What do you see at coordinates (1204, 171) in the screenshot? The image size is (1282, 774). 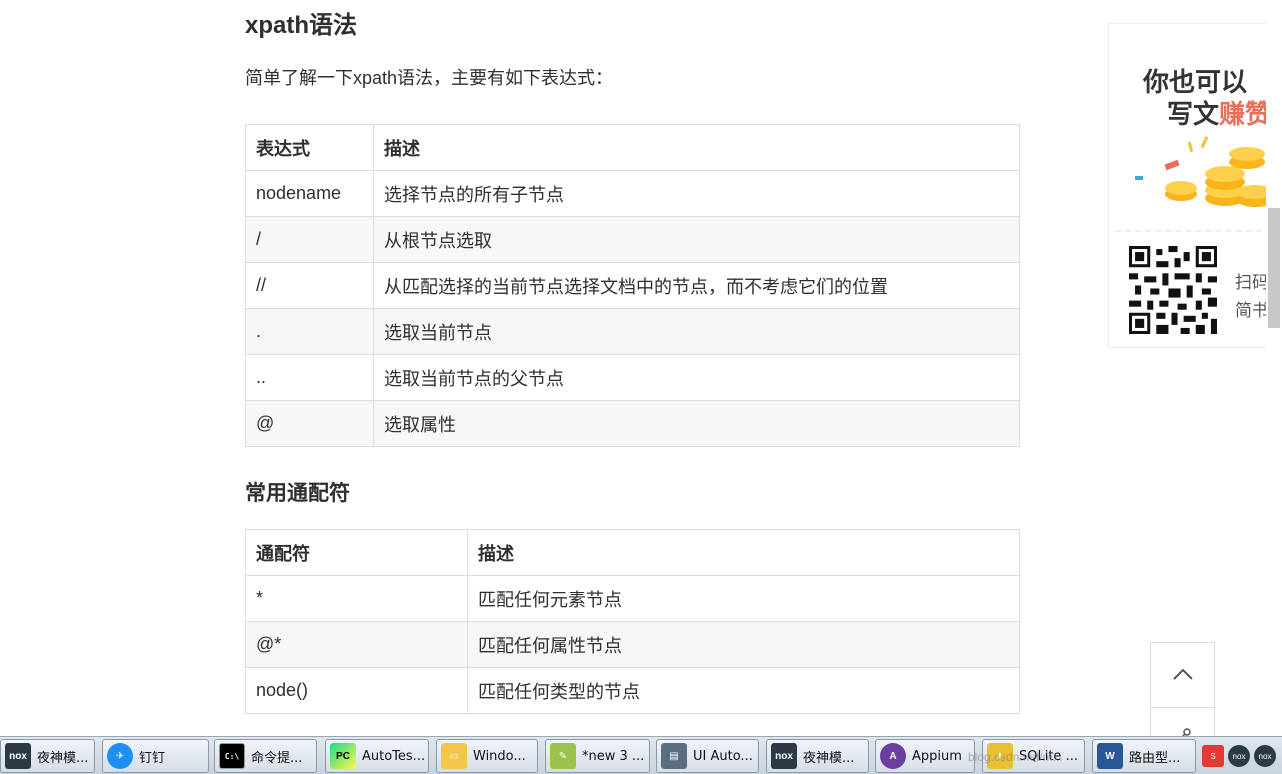 I see `coins-illustration` at bounding box center [1204, 171].